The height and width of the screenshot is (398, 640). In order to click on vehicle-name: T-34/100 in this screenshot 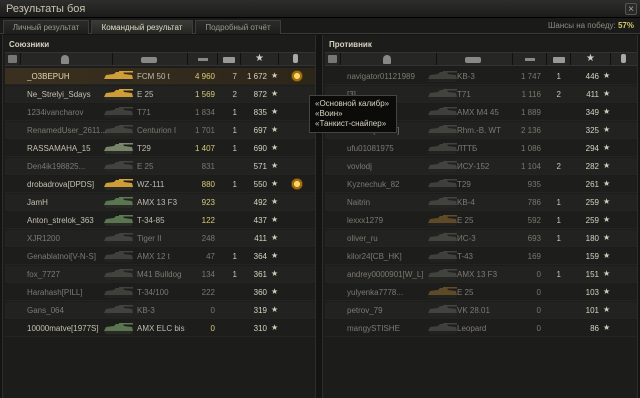, I will do `click(153, 292)`.